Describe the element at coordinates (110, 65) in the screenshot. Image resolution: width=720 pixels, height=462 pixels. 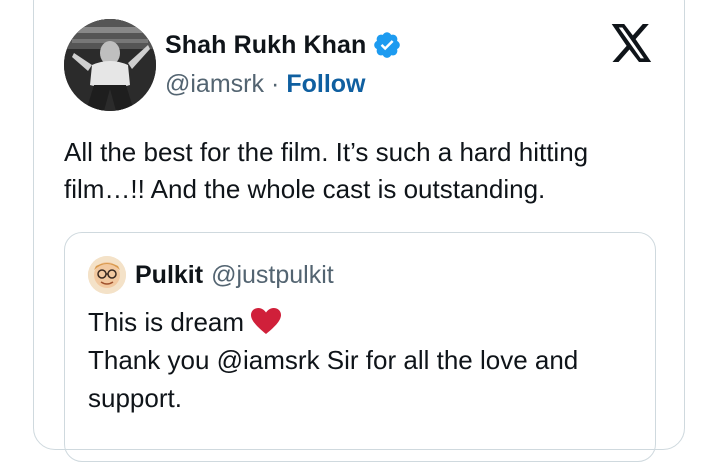
I see `author-avatar` at that location.